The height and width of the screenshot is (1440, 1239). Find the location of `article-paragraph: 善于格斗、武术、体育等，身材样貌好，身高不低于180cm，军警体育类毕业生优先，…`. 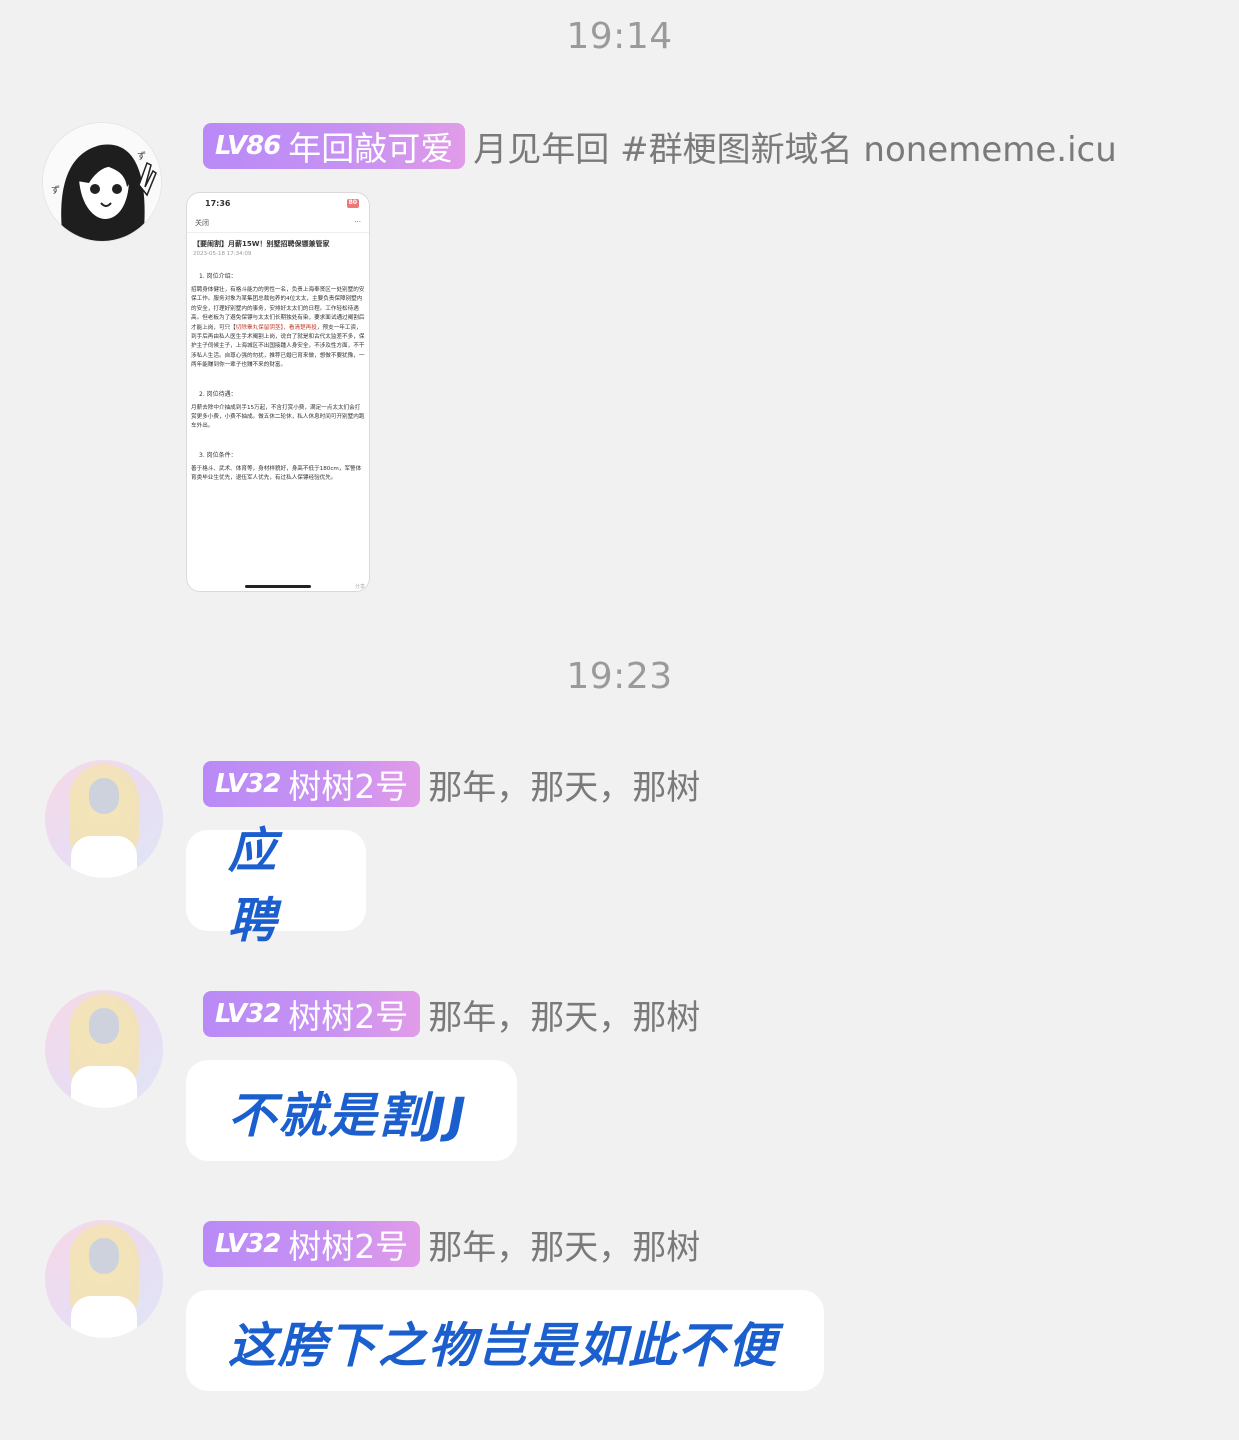

article-paragraph: 善于格斗、武术、体育等，身材样貌好，身高不低于180cm，军警体育类毕业生优先，… is located at coordinates (276, 473).